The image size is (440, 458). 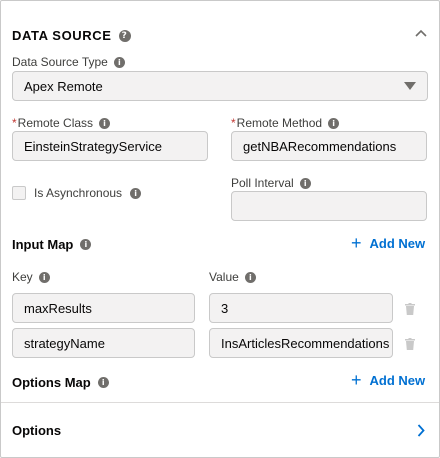 I want to click on options-map-title: Options Map, so click(x=51, y=382).